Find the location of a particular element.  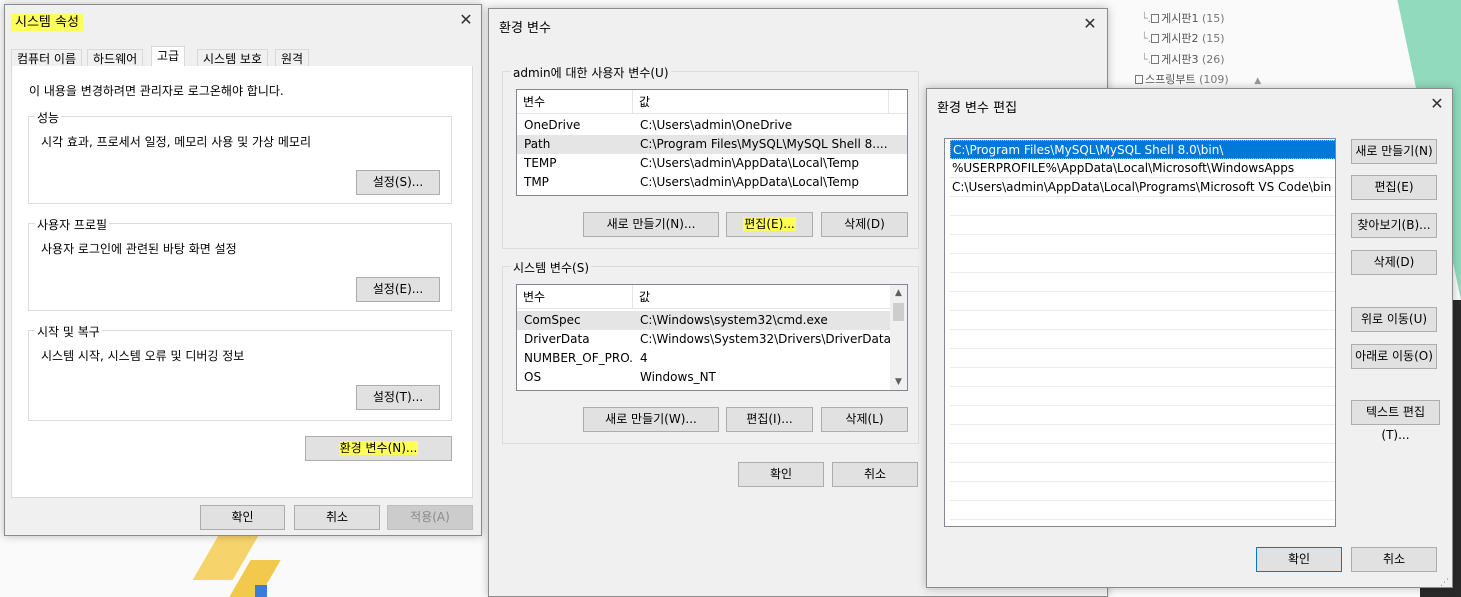

user-delete-button: 삭제(D) is located at coordinates (864, 224).